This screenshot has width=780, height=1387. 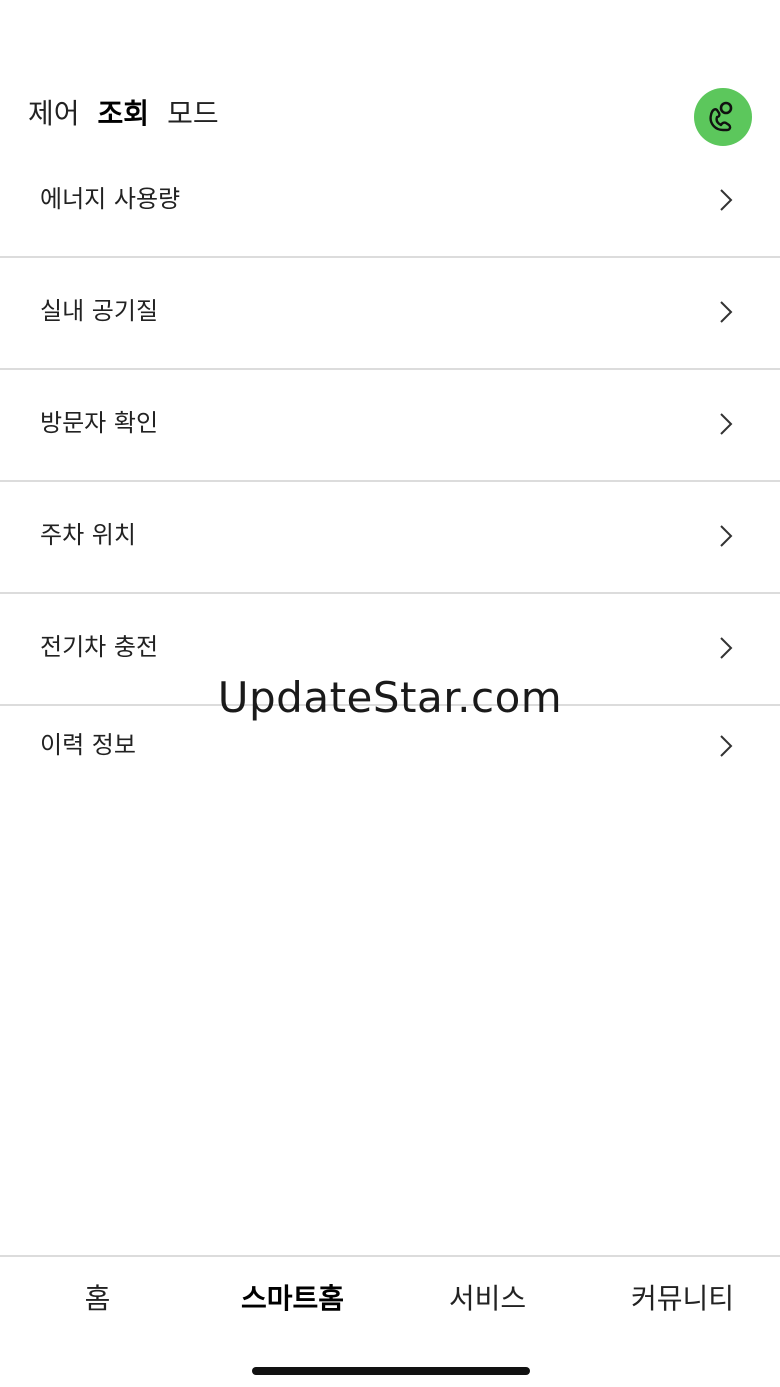 What do you see at coordinates (390, 697) in the screenshot?
I see `watermark-text: UpdateStar.com` at bounding box center [390, 697].